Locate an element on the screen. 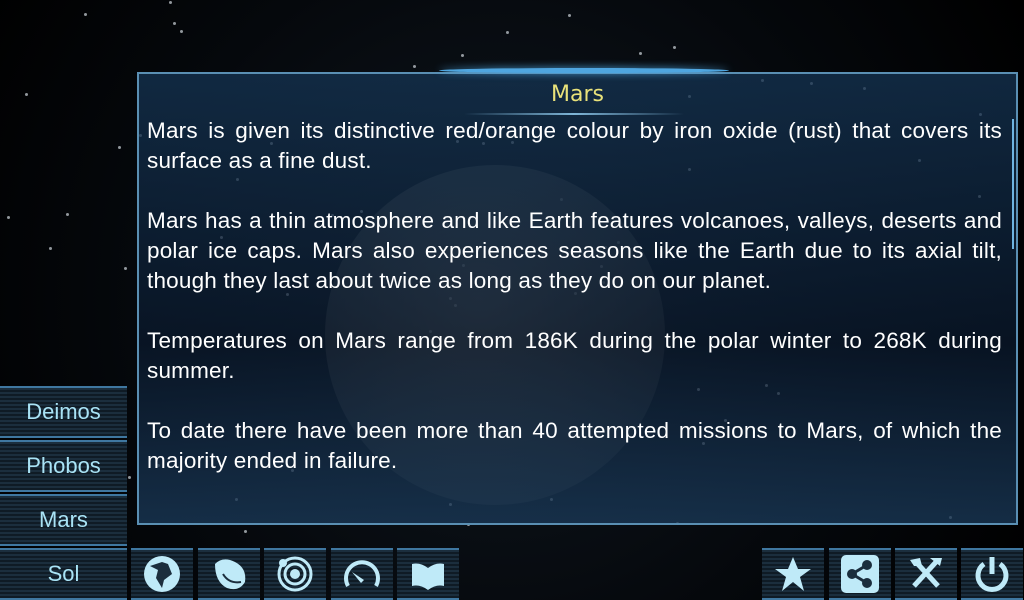 The height and width of the screenshot is (600, 1024). book-icon is located at coordinates (428, 576).